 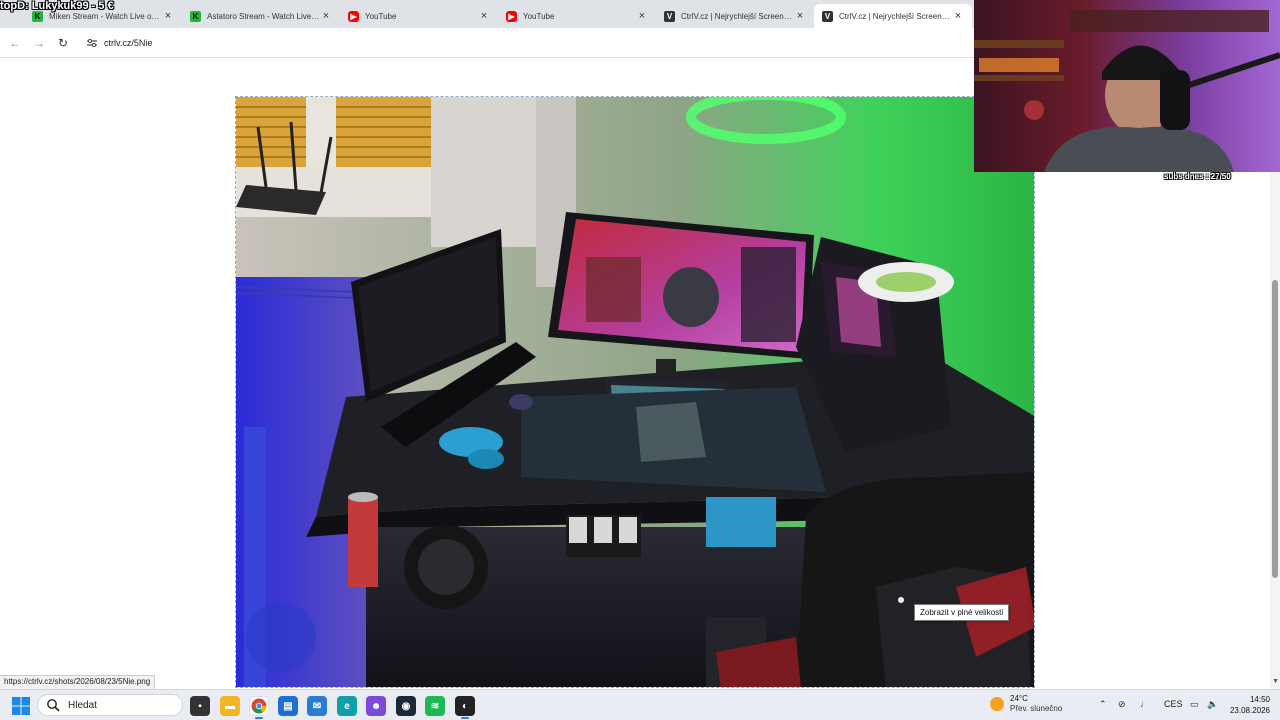 I want to click on webcam-overlay, so click(x=1127, y=86).